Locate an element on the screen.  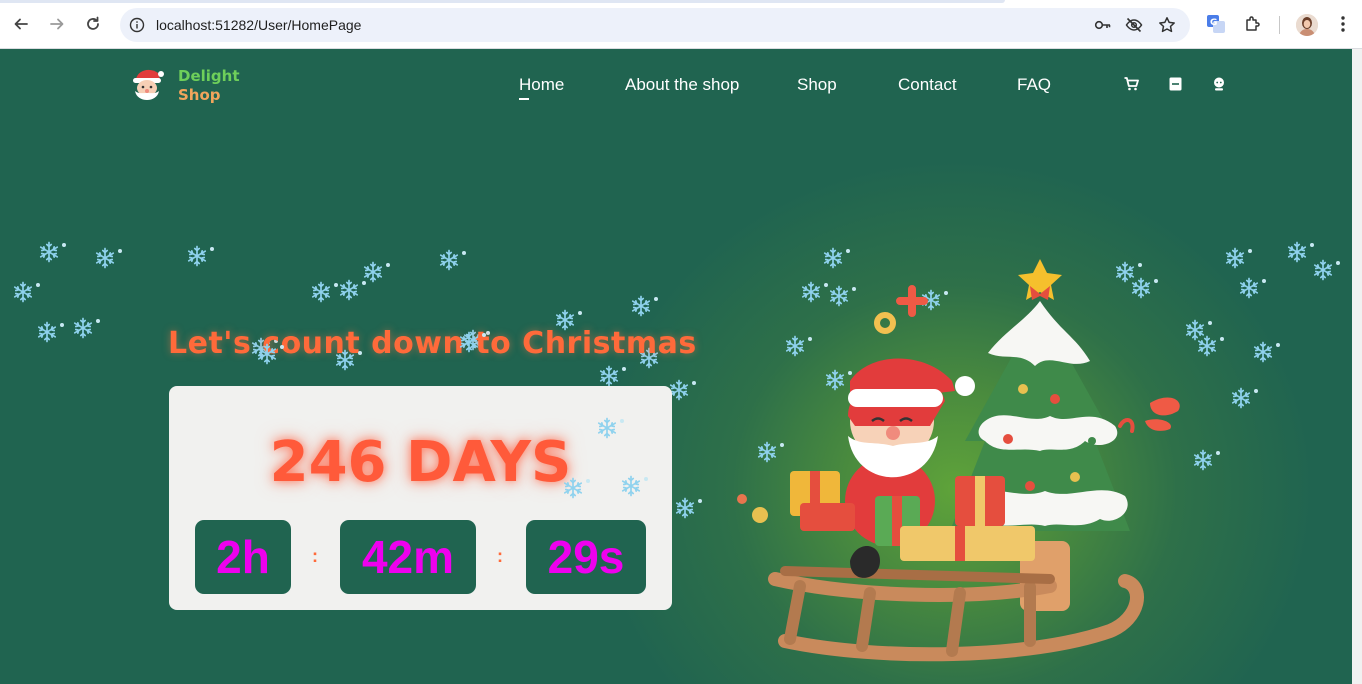
countdown-seconds: 29s is located at coordinates (586, 557).